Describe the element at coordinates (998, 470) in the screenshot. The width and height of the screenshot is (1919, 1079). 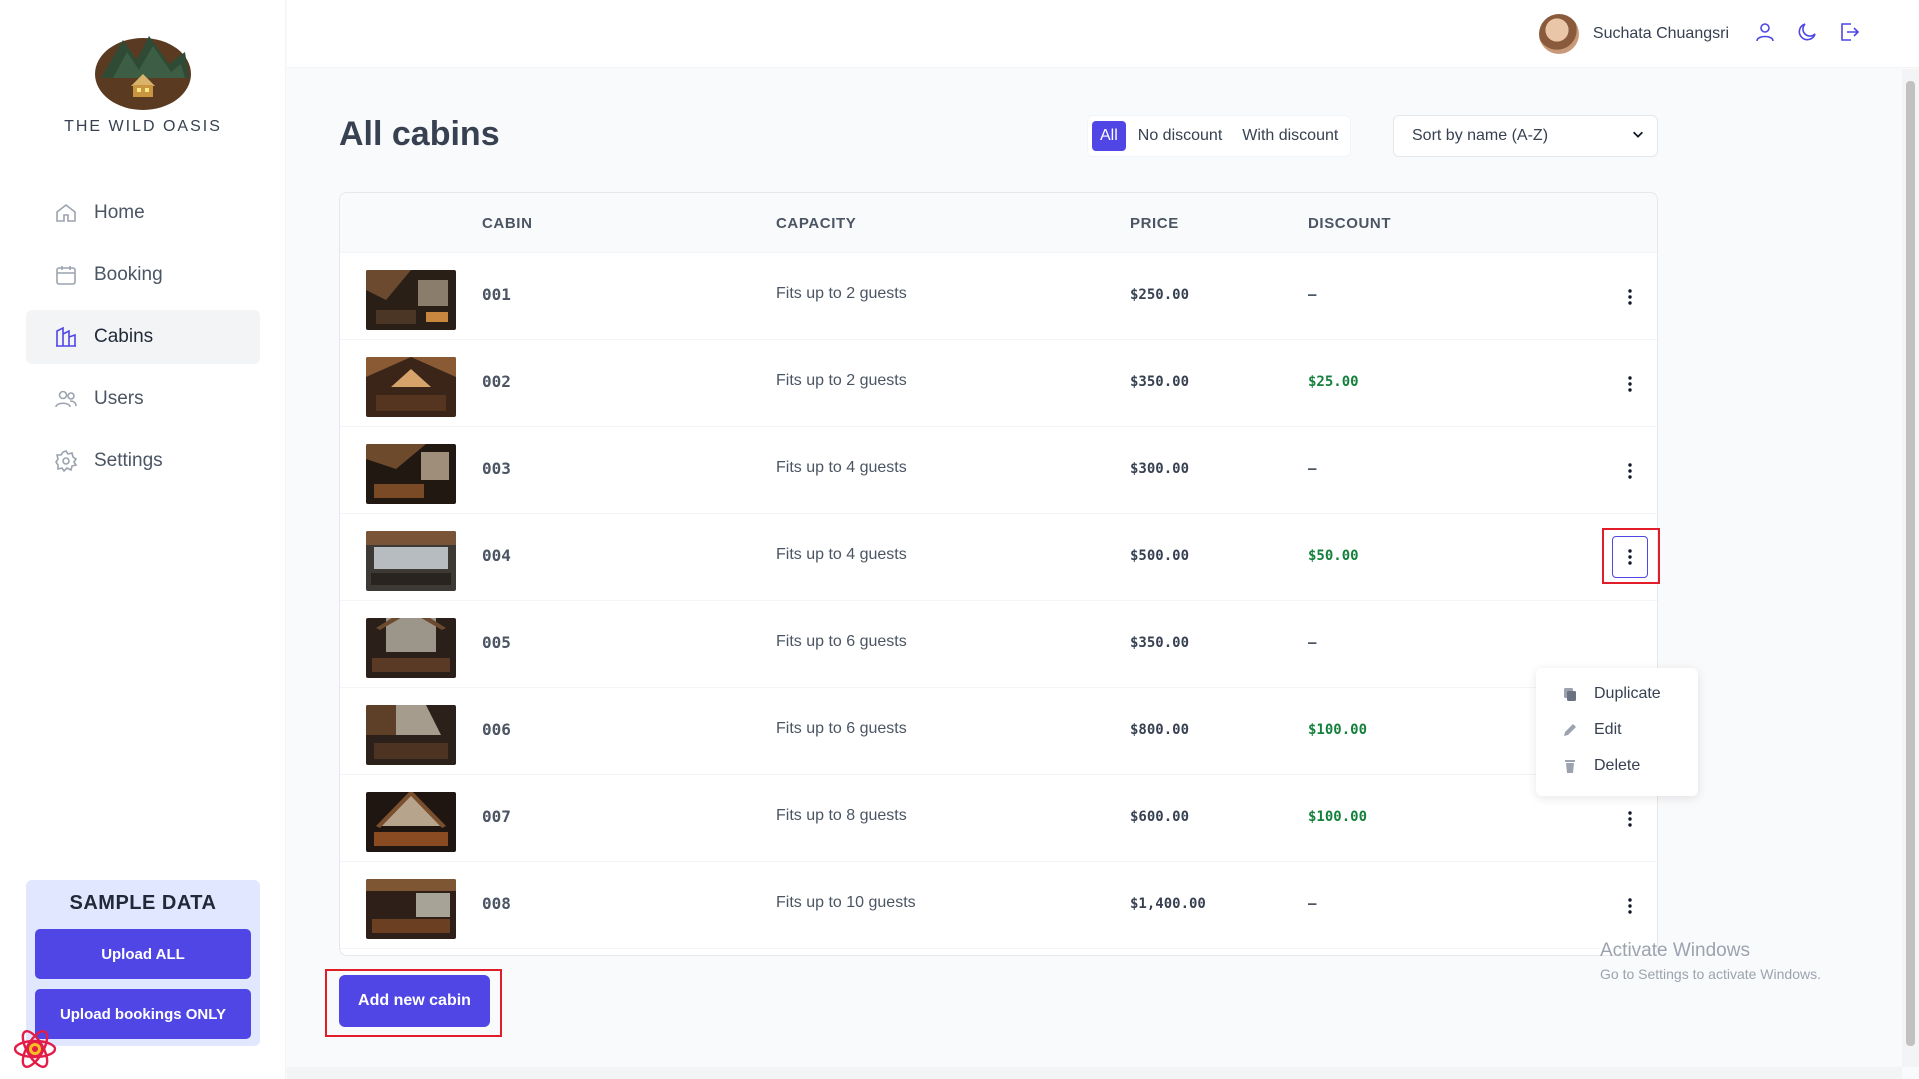
I see `table-row: 003 Fits up to 4 guests $300.00 —` at that location.